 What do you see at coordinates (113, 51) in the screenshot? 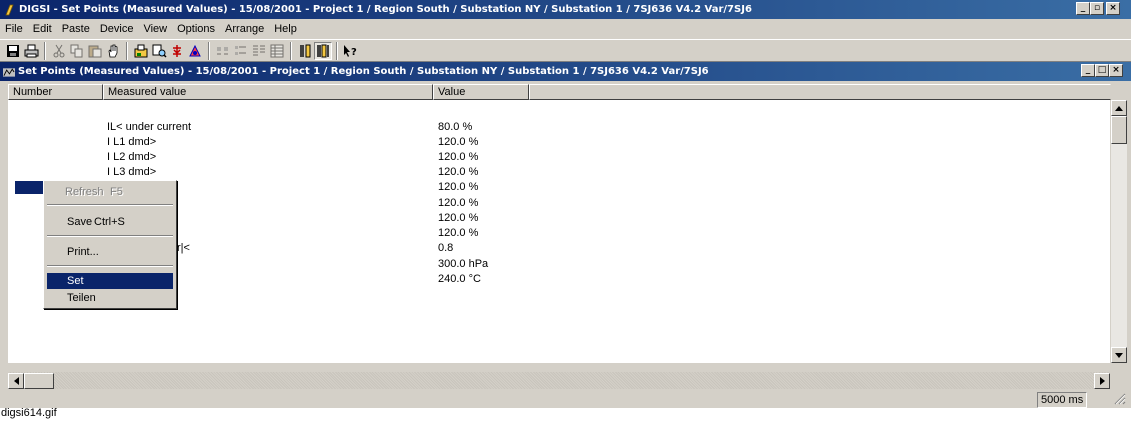
I see `hand-icon` at bounding box center [113, 51].